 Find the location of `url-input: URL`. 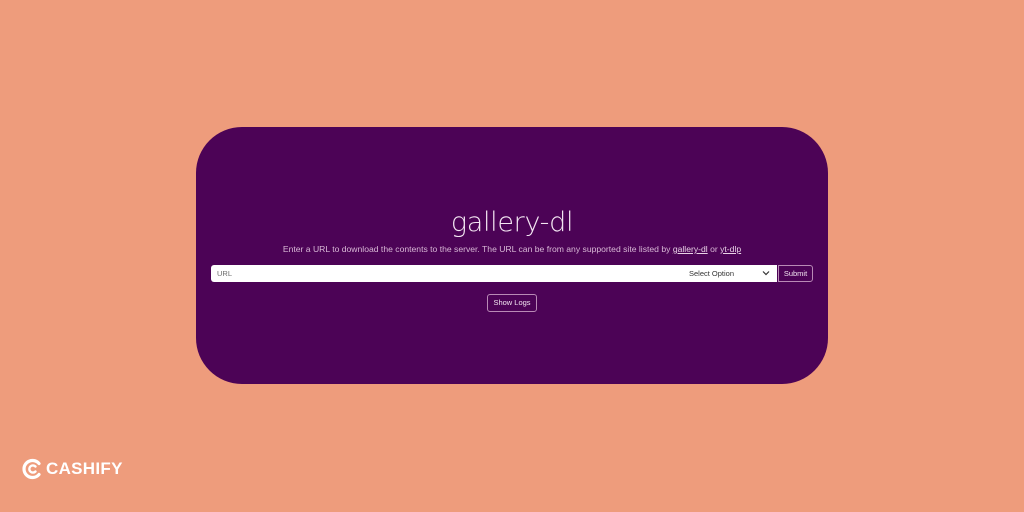

url-input: URL is located at coordinates (446, 273).